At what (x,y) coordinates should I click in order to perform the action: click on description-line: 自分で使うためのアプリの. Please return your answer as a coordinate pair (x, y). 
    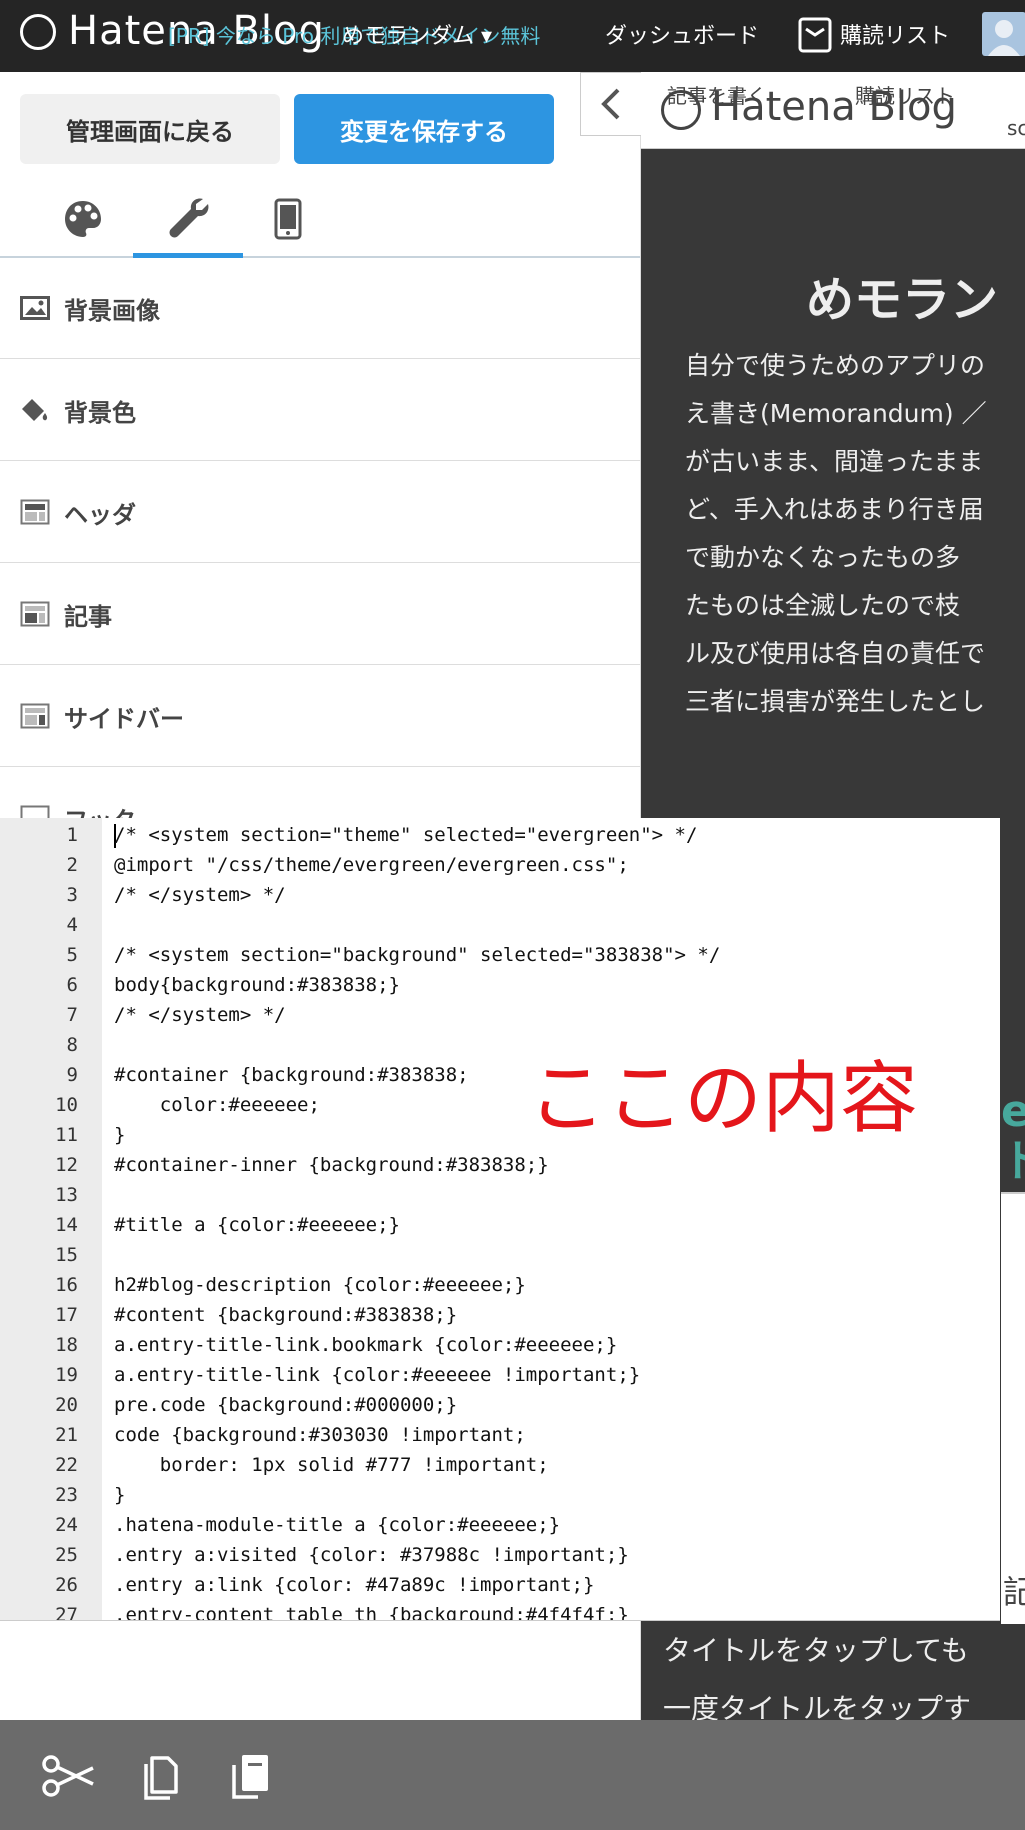
    Looking at the image, I should click on (835, 365).